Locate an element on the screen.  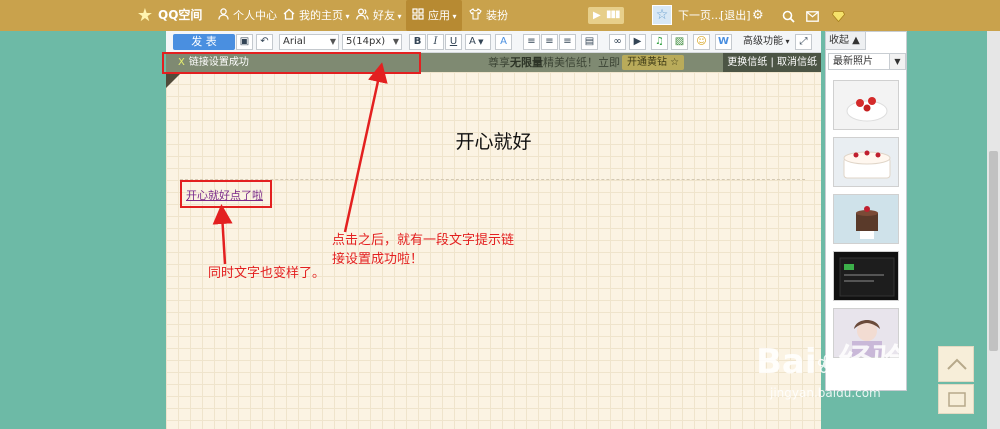
collapse-tab: 收起 ▲ is located at coordinates (846, 41).